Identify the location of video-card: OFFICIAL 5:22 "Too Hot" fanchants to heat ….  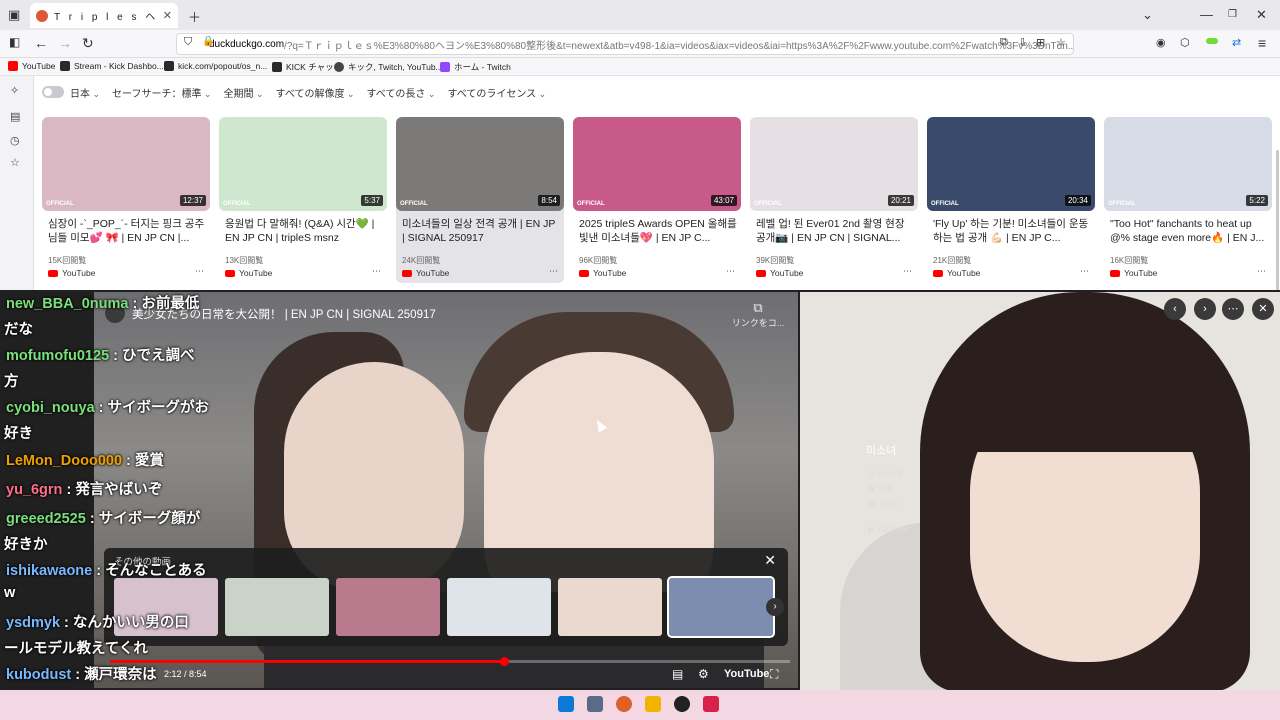
(1188, 200).